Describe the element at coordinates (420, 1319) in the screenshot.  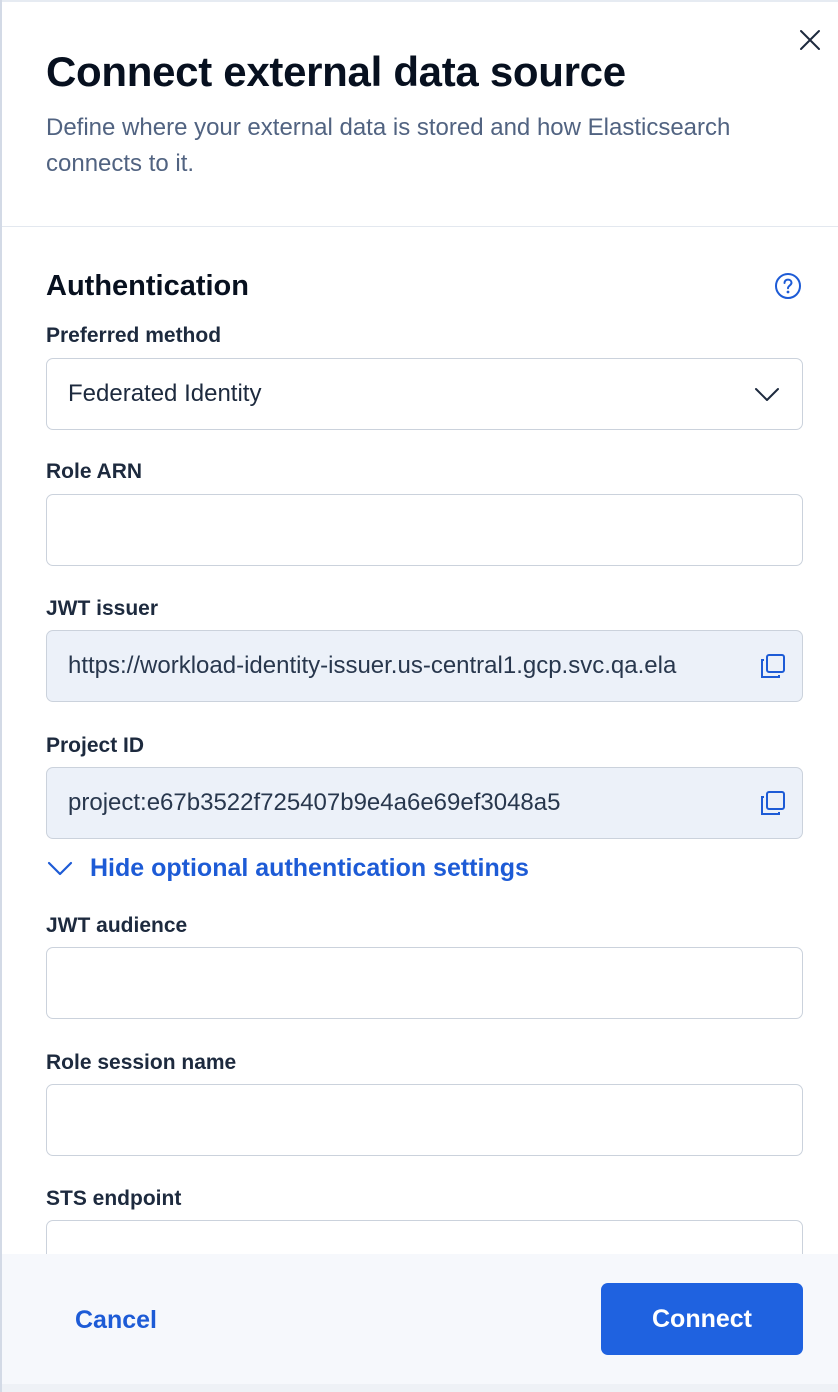
I see `flyout-footer: Cancel Connect` at that location.